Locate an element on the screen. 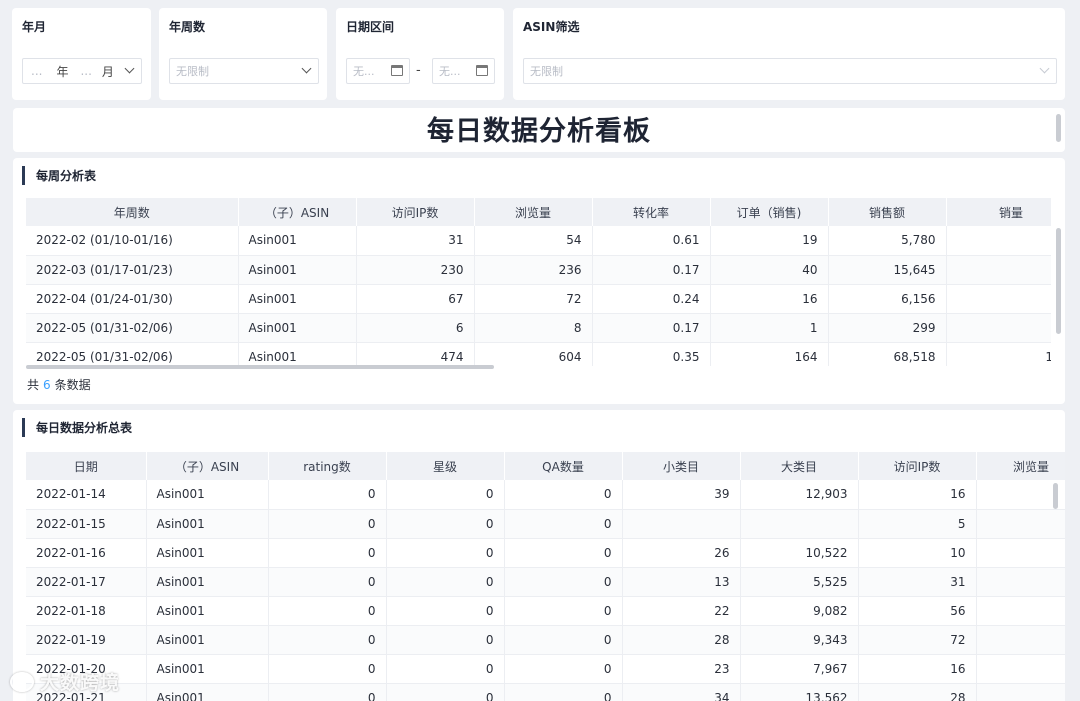 The height and width of the screenshot is (701, 1080). table-cell: 9,343 is located at coordinates (799, 640).